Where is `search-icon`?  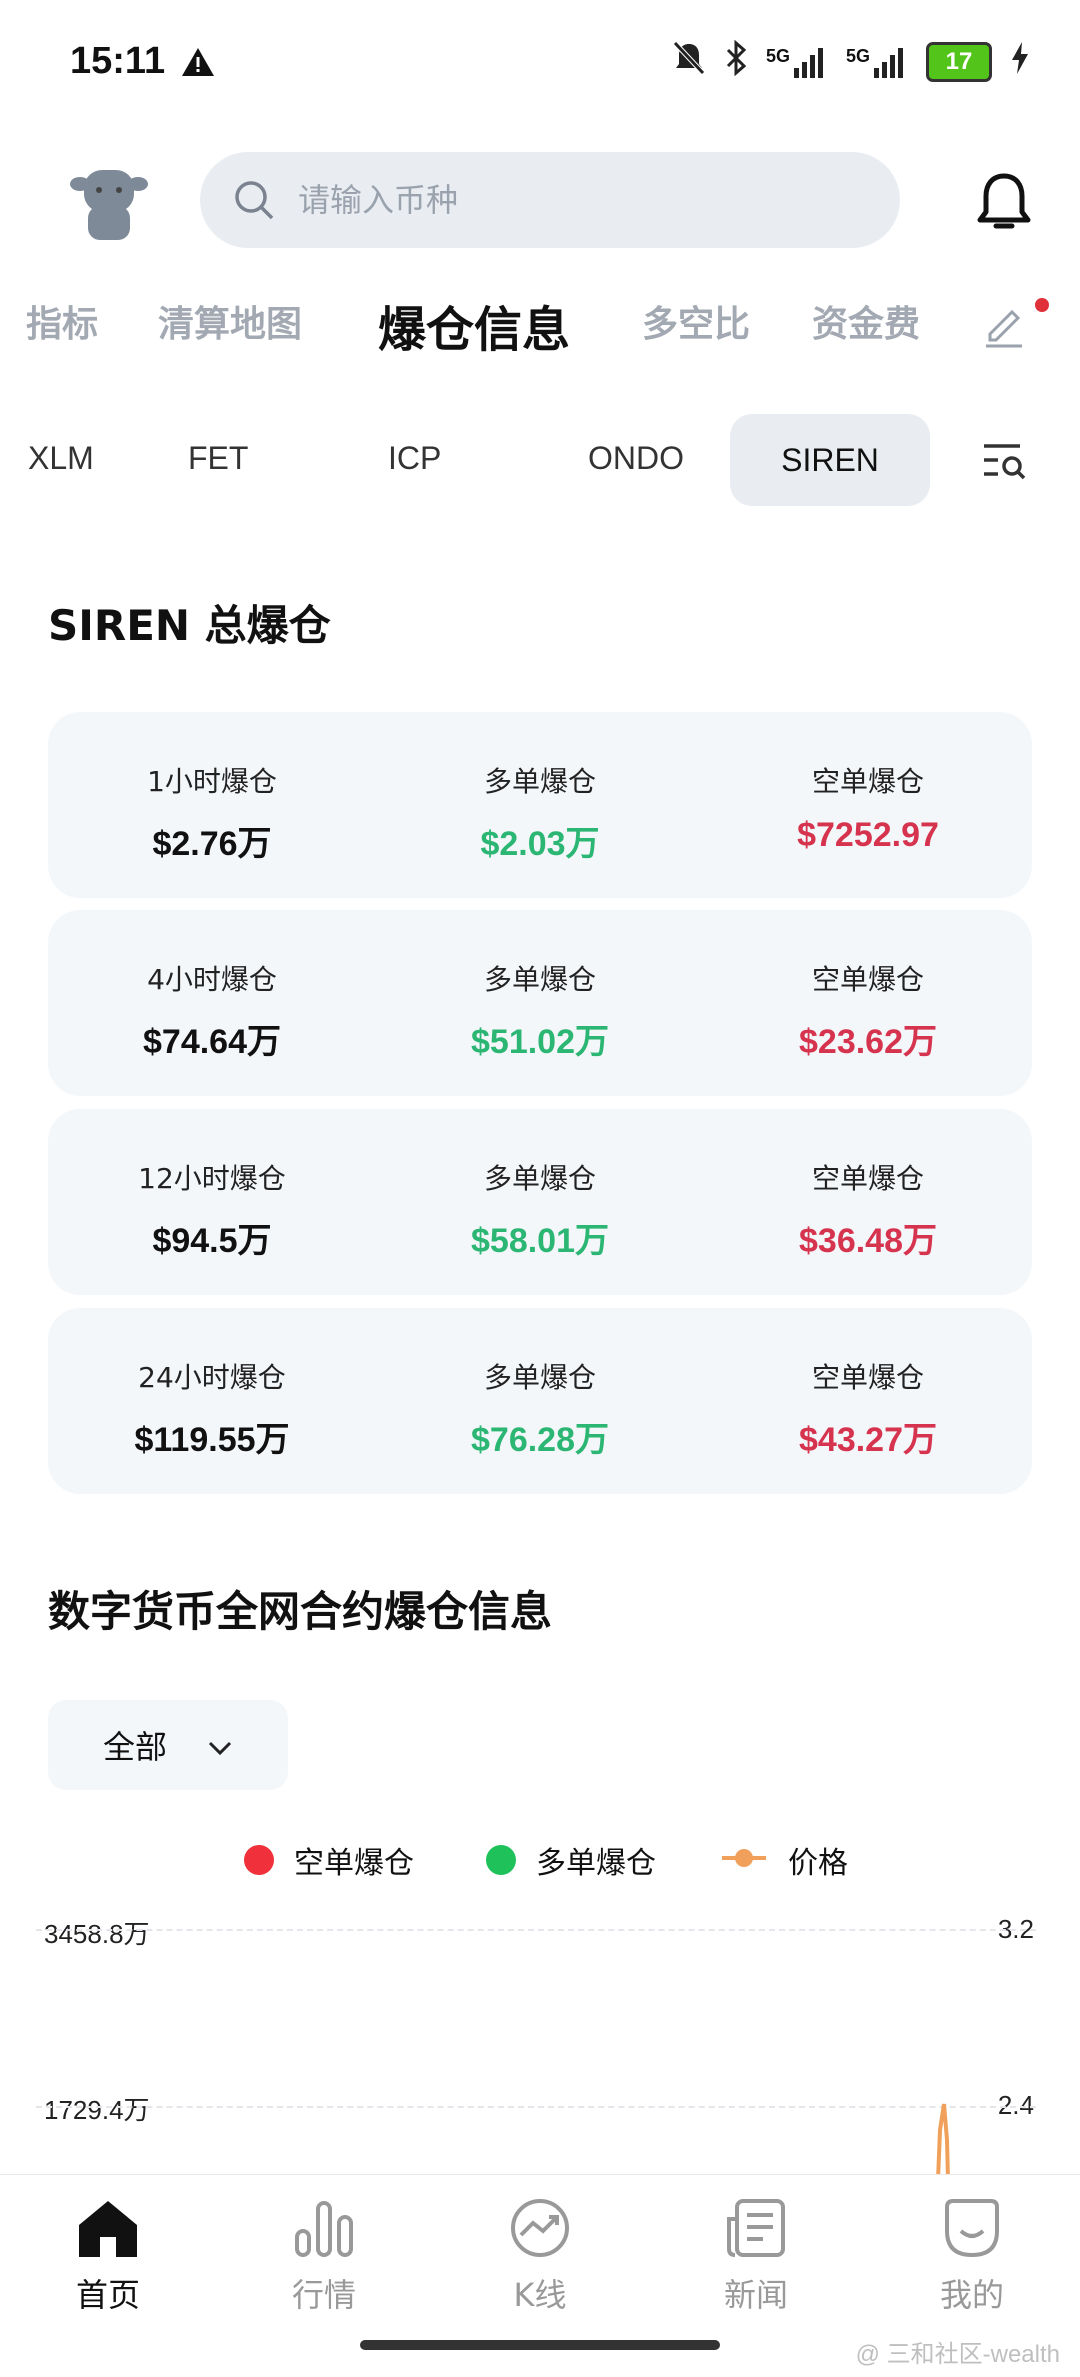 search-icon is located at coordinates (254, 200).